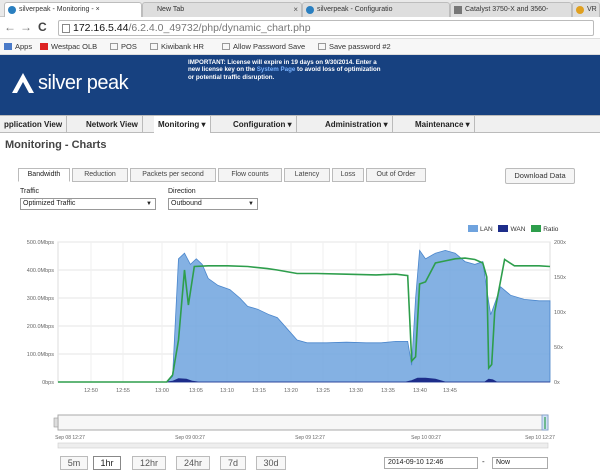  I want to click on browser-tab-configuration: silverpeak - Configuratio, so click(376, 9).